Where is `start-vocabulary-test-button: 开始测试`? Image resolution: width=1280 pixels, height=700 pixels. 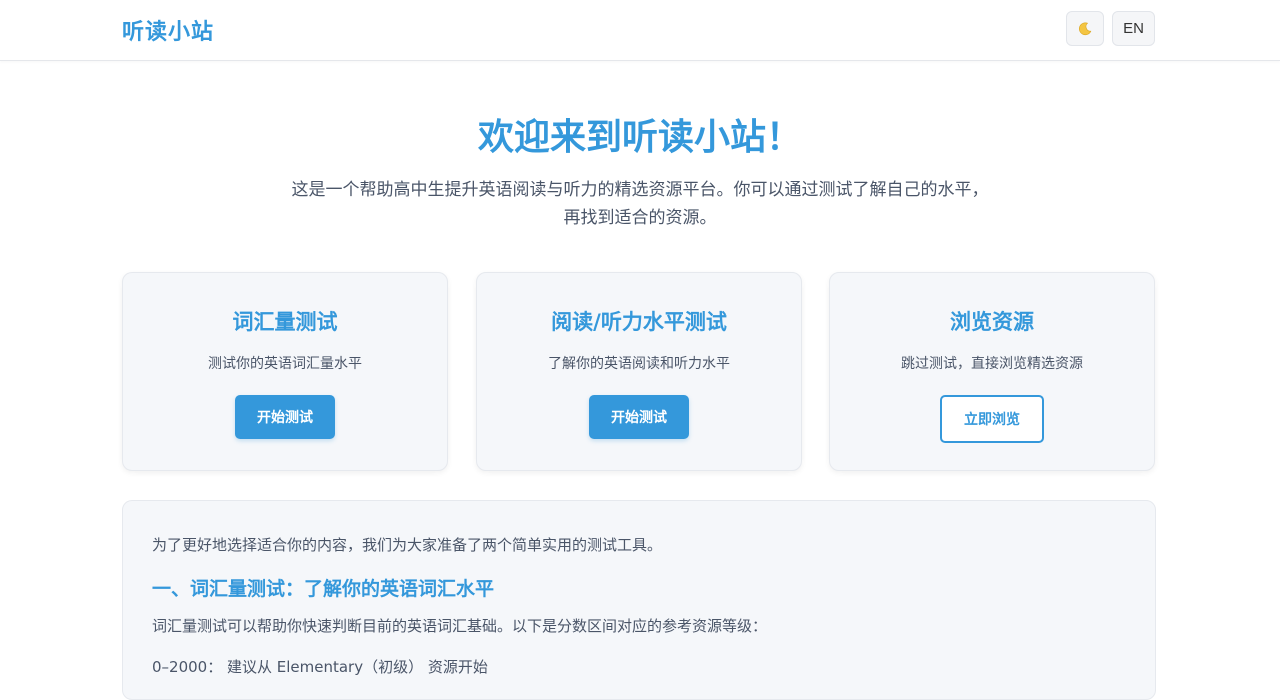 start-vocabulary-test-button: 开始测试 is located at coordinates (285, 417).